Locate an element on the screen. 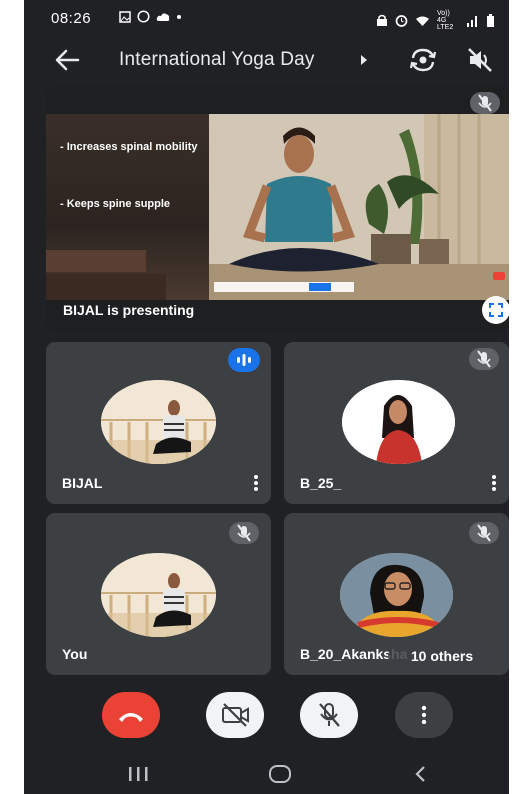 Image resolution: width=531 pixels, height=794 pixels. switch-camera-icon is located at coordinates (423, 60).